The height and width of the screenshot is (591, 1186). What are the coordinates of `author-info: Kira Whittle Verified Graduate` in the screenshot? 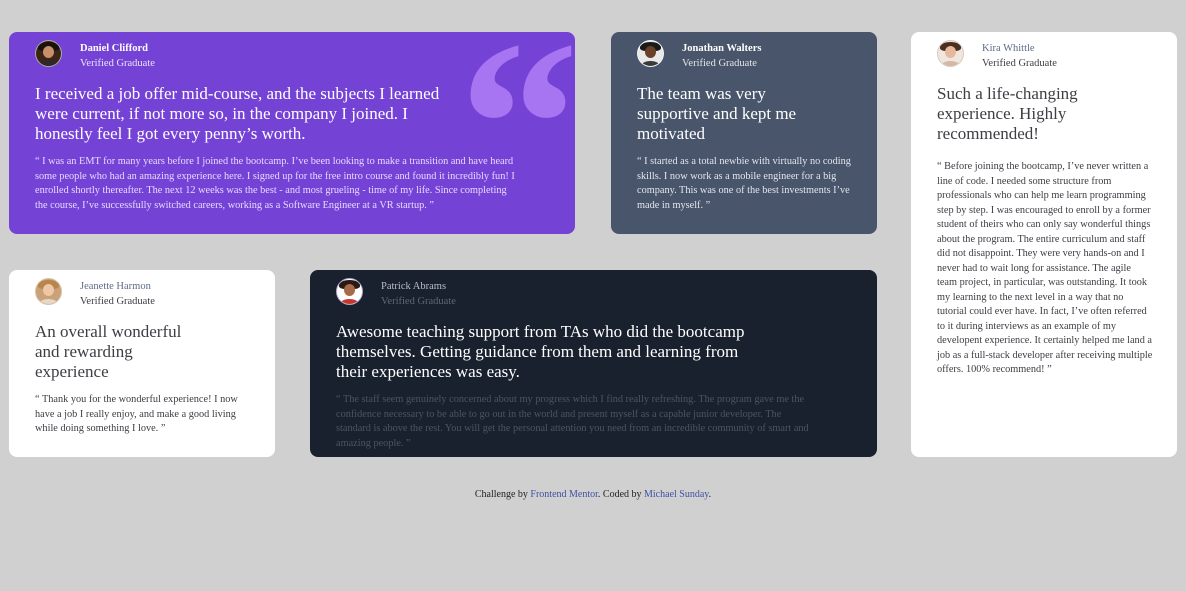 It's located at (1044, 55).